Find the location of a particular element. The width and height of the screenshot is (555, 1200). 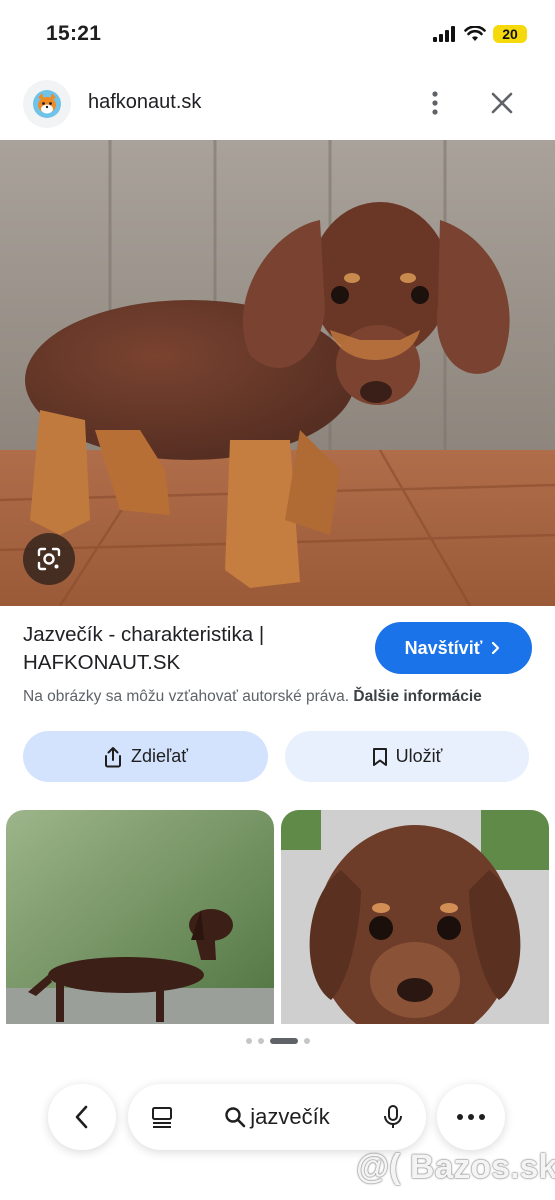

site-header: hafkonaut.sk is located at coordinates (277, 104).